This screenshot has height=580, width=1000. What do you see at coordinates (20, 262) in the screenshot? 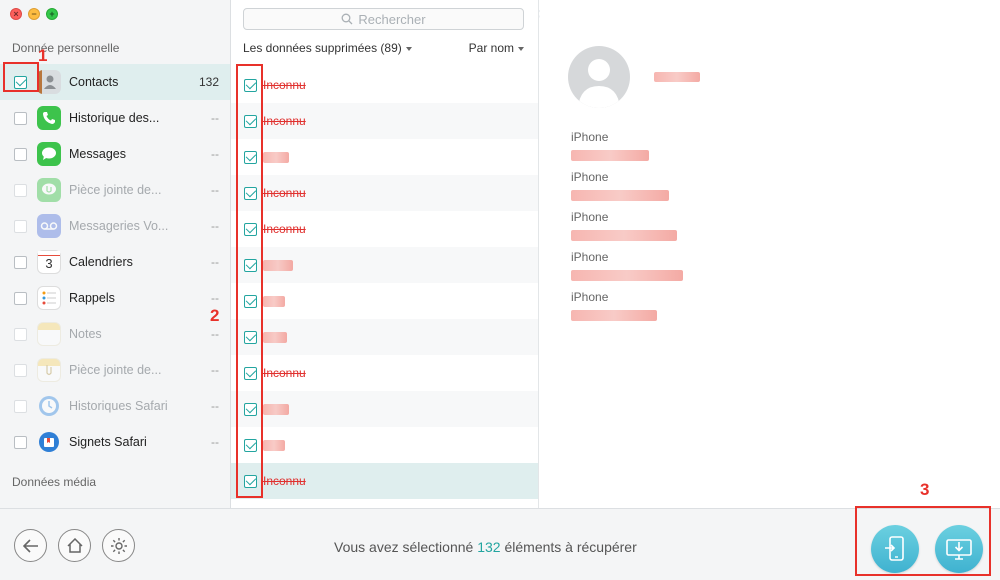
I see `calendars-checkbox` at bounding box center [20, 262].